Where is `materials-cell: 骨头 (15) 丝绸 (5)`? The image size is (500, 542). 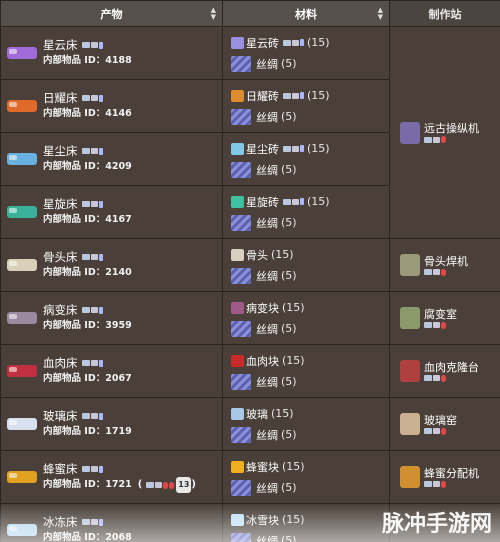
materials-cell: 骨头 (15) 丝绸 (5) is located at coordinates (306, 265).